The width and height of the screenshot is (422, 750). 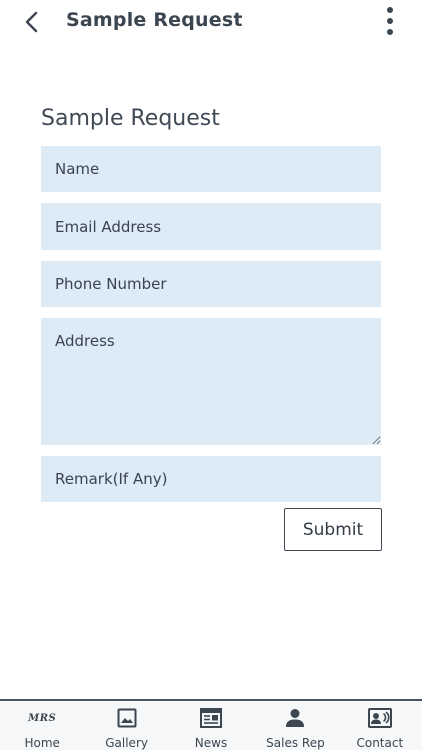 I want to click on more-menu-button, so click(x=390, y=21).